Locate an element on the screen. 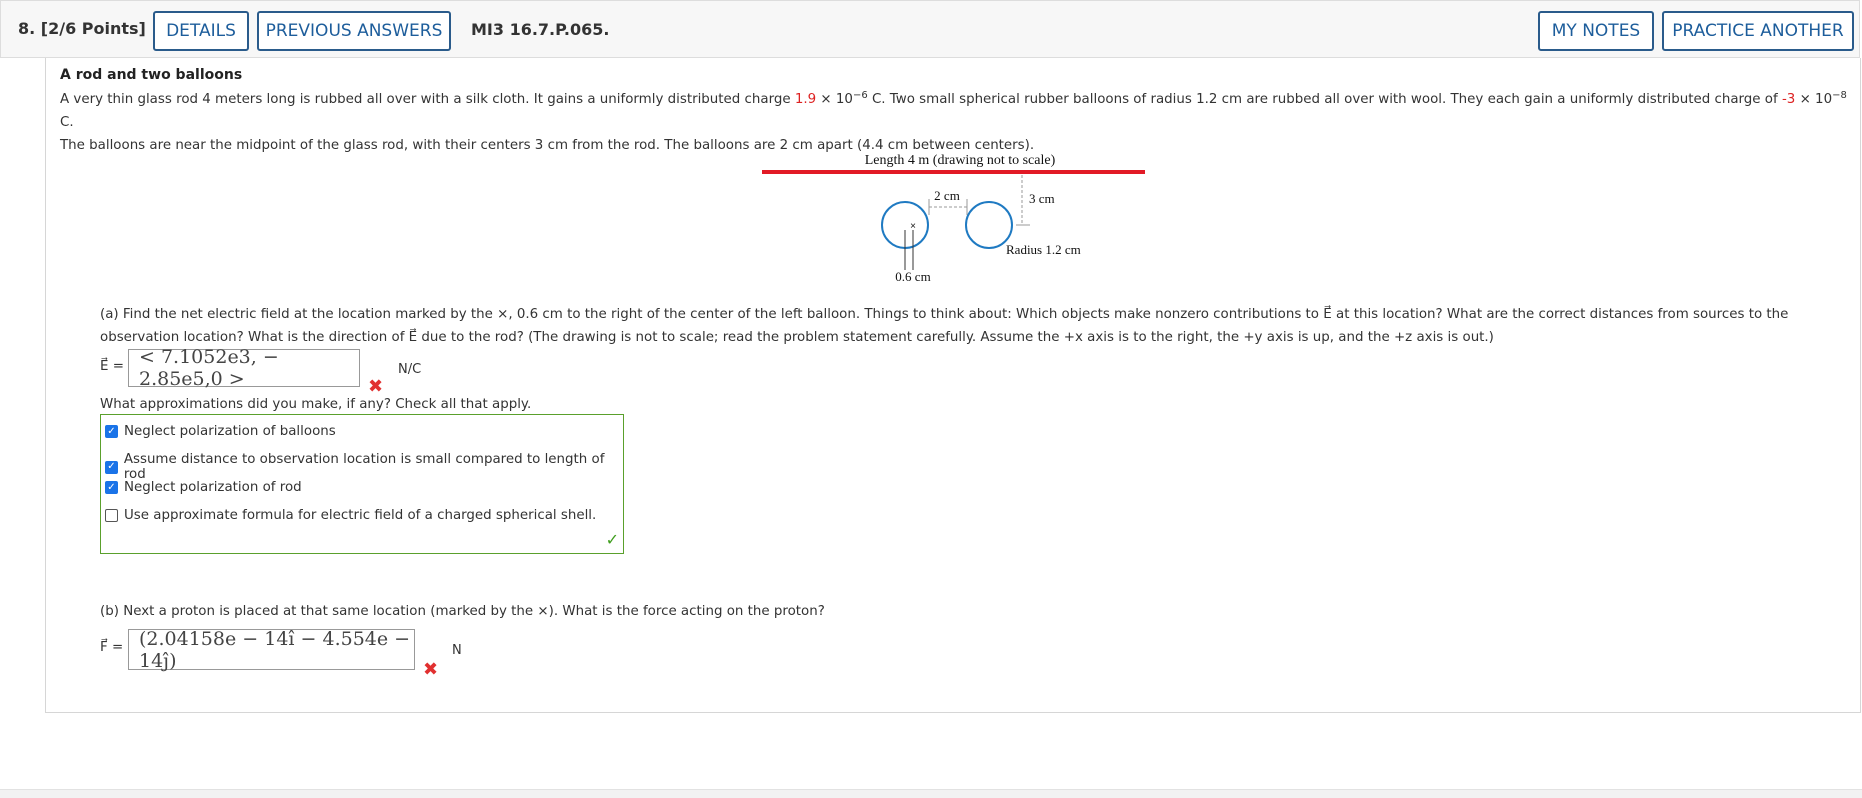  rod-charge-times: × 10 is located at coordinates (834, 99).